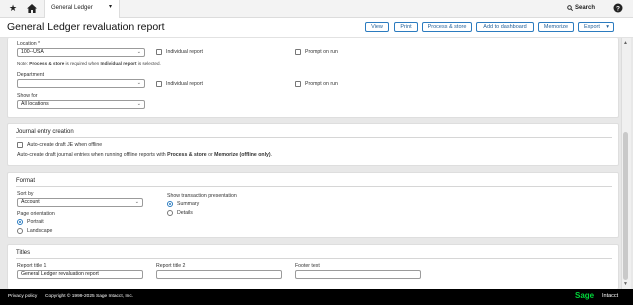 The height and width of the screenshot is (305, 633). I want to click on summary-radio, so click(170, 204).